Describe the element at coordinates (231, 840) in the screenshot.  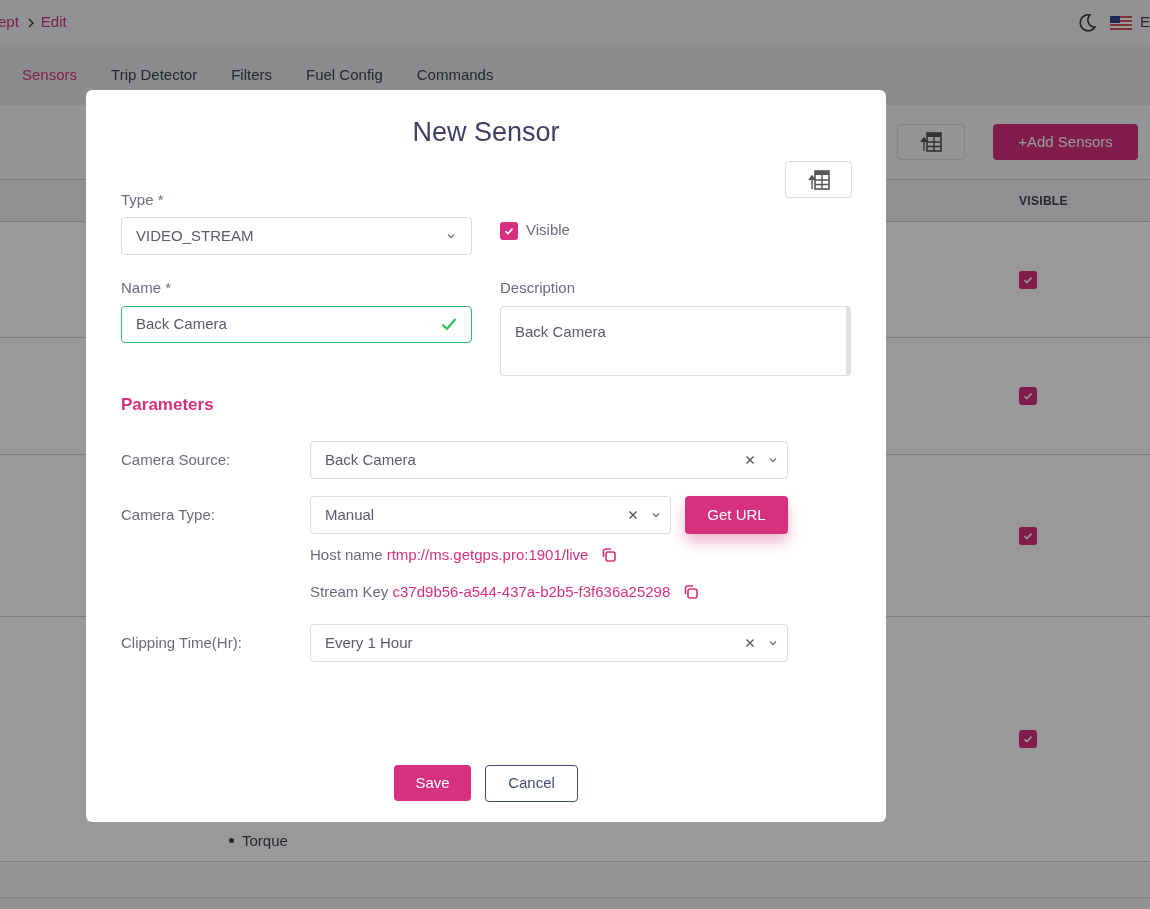
I see `bullet-icon` at that location.